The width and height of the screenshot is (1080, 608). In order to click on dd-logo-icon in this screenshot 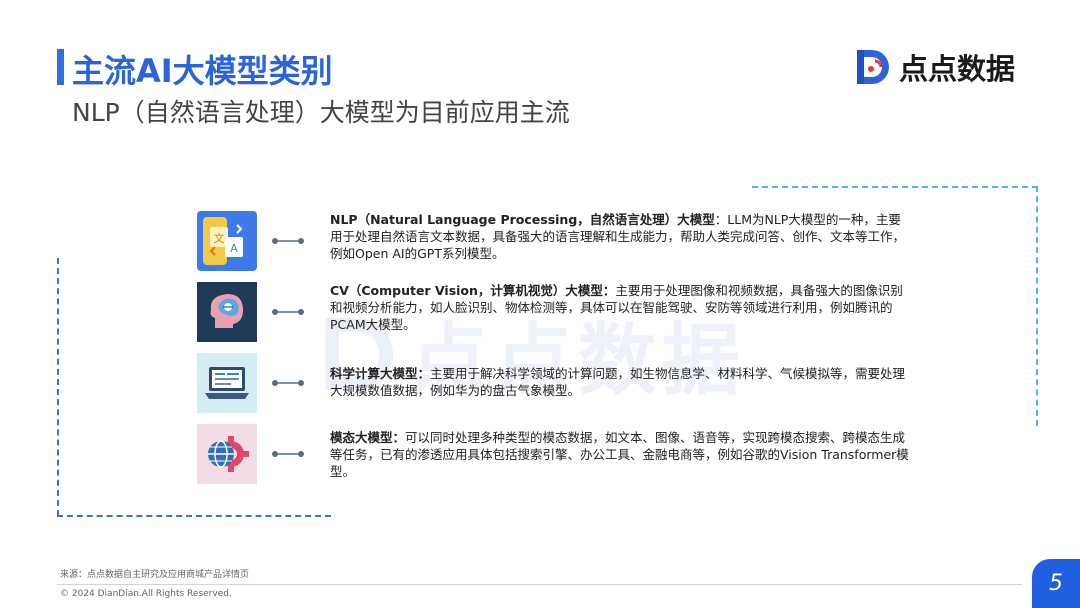, I will do `click(873, 67)`.